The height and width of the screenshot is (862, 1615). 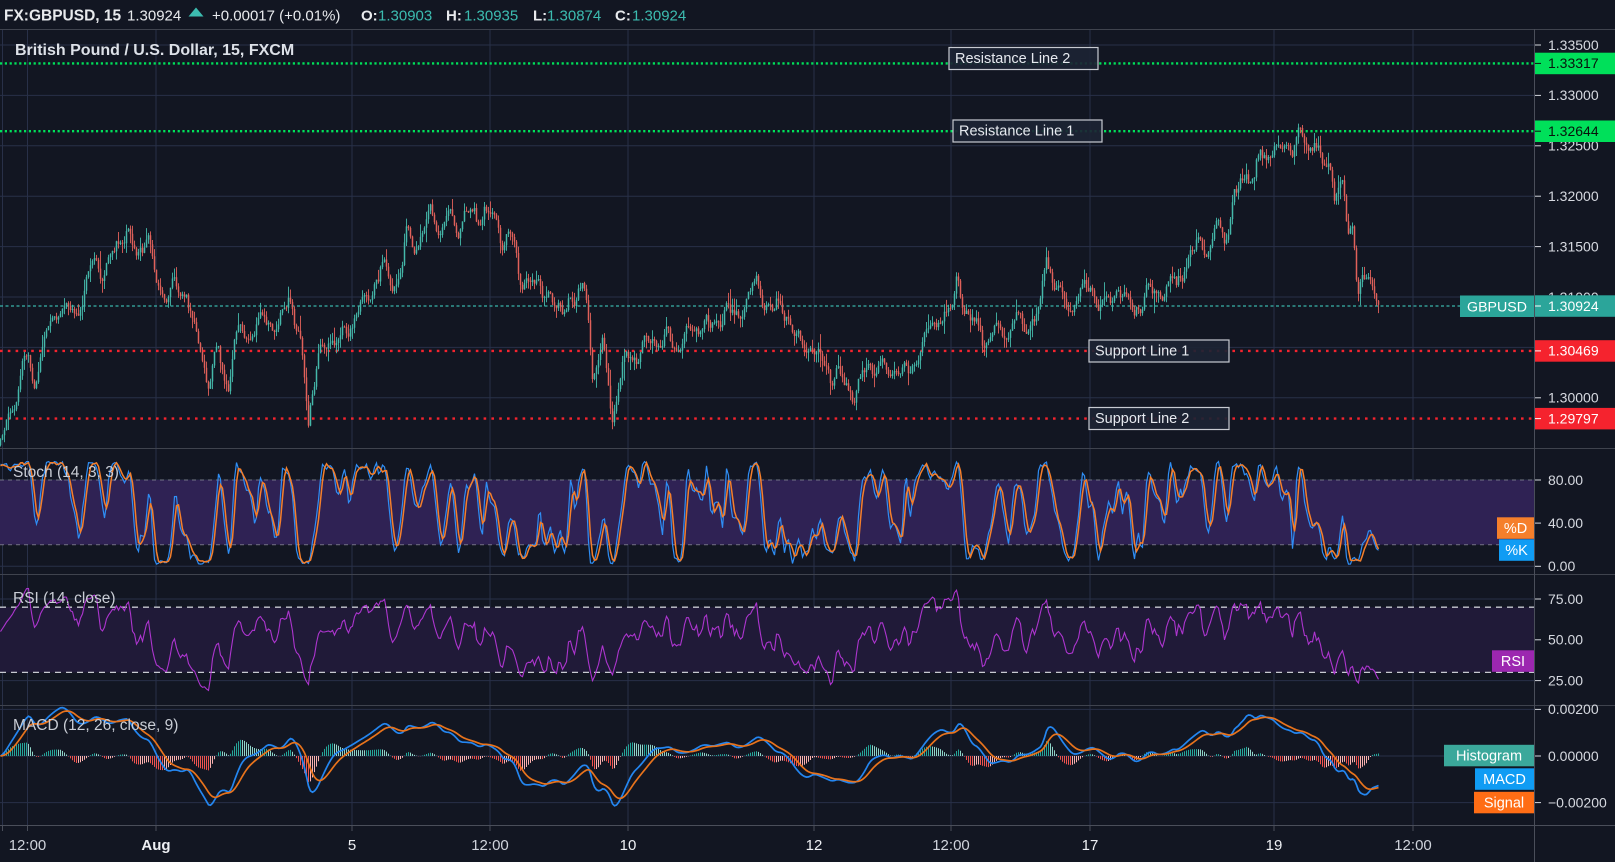 I want to click on svg-text: FX:GBPUSD, 15, so click(x=63, y=16).